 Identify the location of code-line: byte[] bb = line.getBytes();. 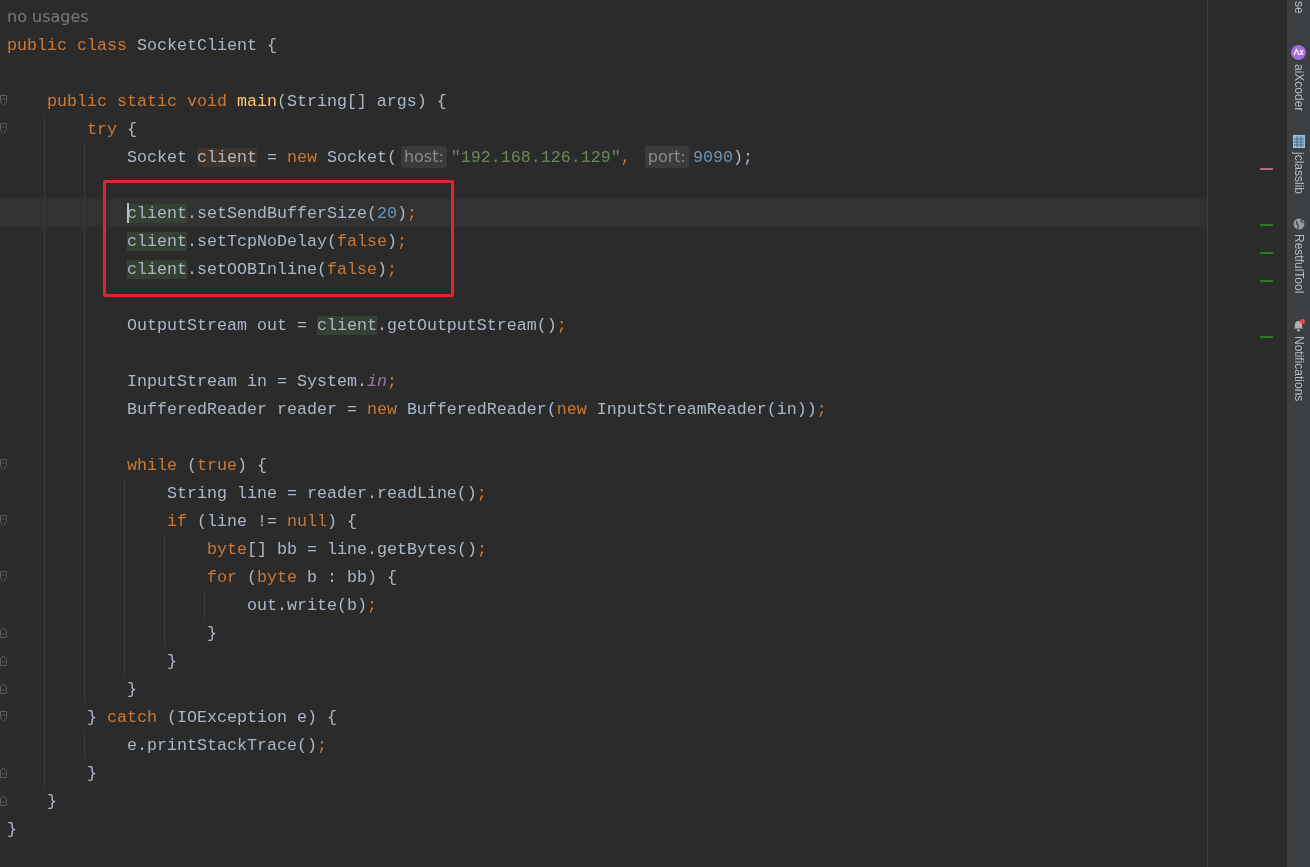
(347, 549).